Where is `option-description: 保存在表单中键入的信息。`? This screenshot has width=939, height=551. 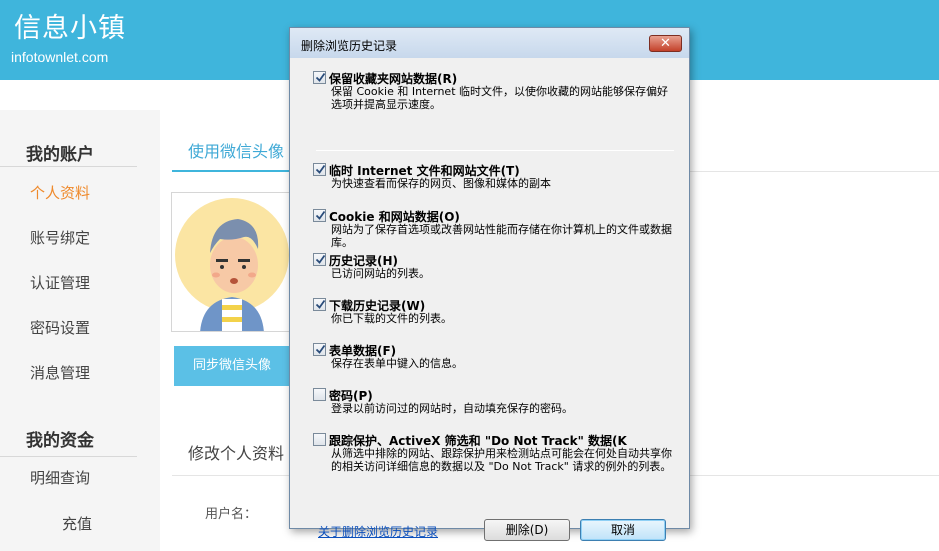 option-description: 保存在表单中键入的信息。 is located at coordinates (397, 363).